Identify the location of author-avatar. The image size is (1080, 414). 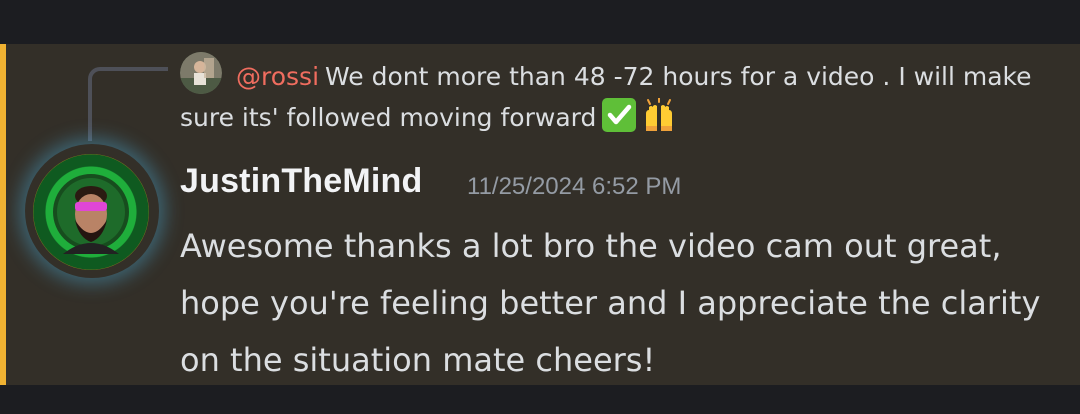
(91, 212).